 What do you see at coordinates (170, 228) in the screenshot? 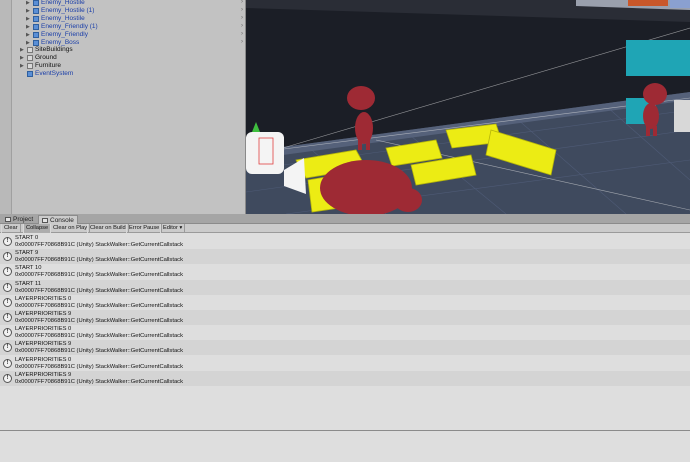
I see `editor-dropdown-label: Editor` at bounding box center [170, 228].